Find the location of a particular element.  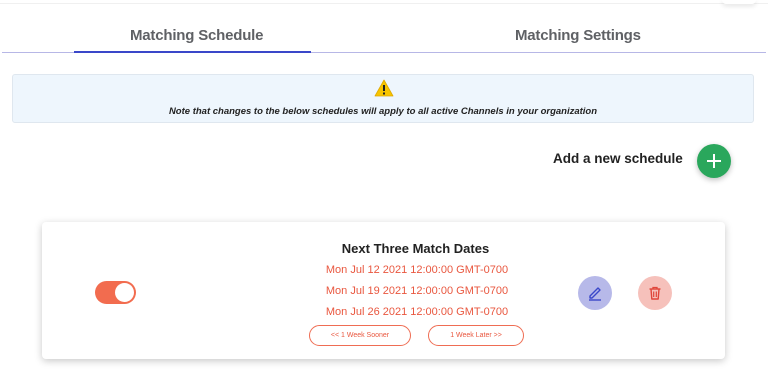

add-schedule-label: Add a new schedule is located at coordinates (618, 158).